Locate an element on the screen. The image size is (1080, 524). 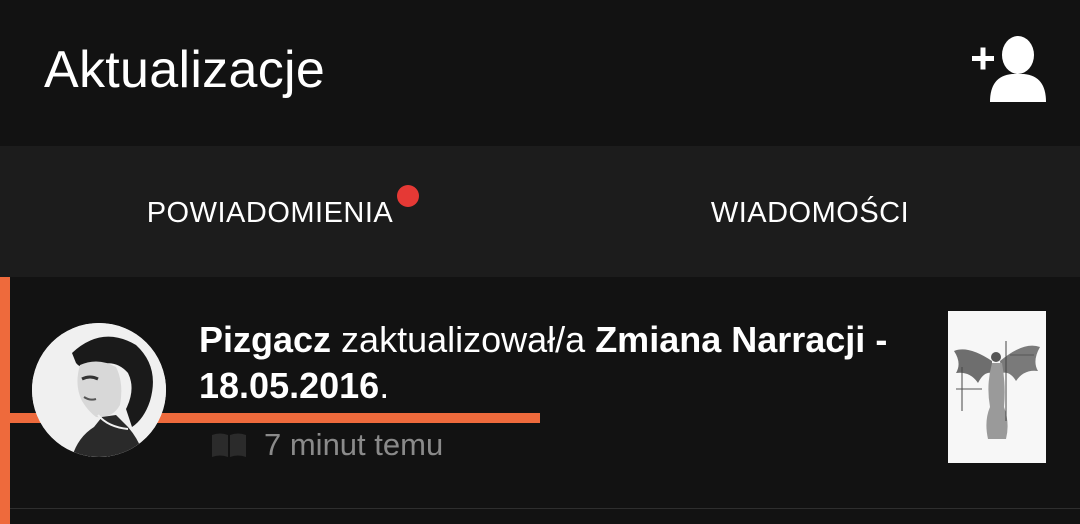
page-title: Aktualizacje is located at coordinates (185, 70).